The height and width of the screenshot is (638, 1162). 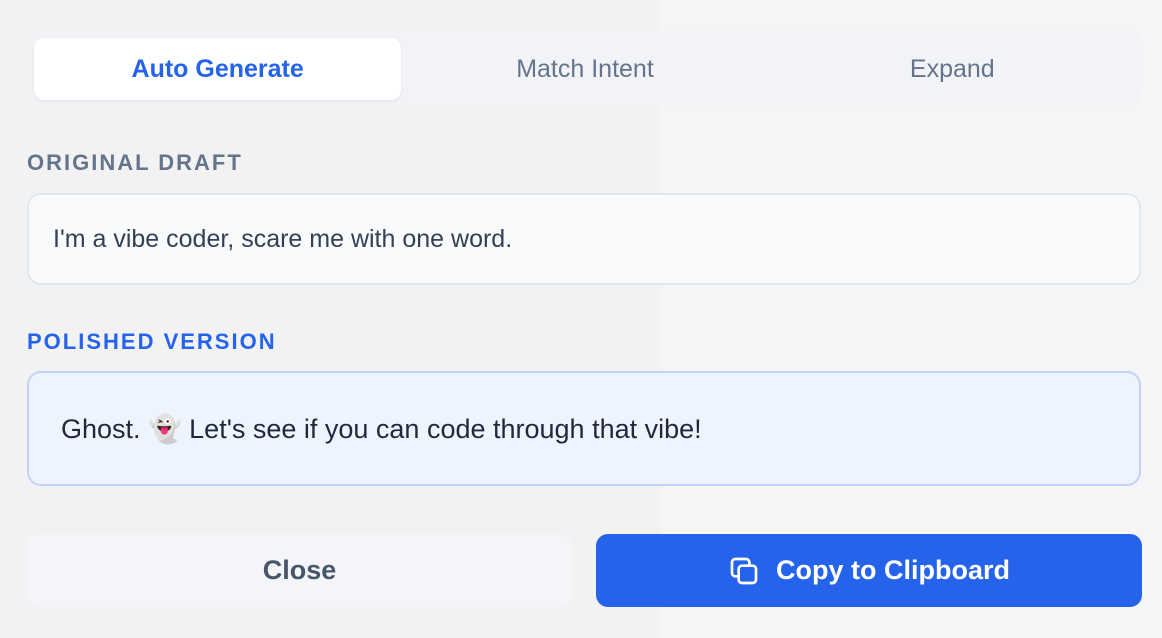 What do you see at coordinates (952, 69) in the screenshot?
I see `tab-expand: Expand` at bounding box center [952, 69].